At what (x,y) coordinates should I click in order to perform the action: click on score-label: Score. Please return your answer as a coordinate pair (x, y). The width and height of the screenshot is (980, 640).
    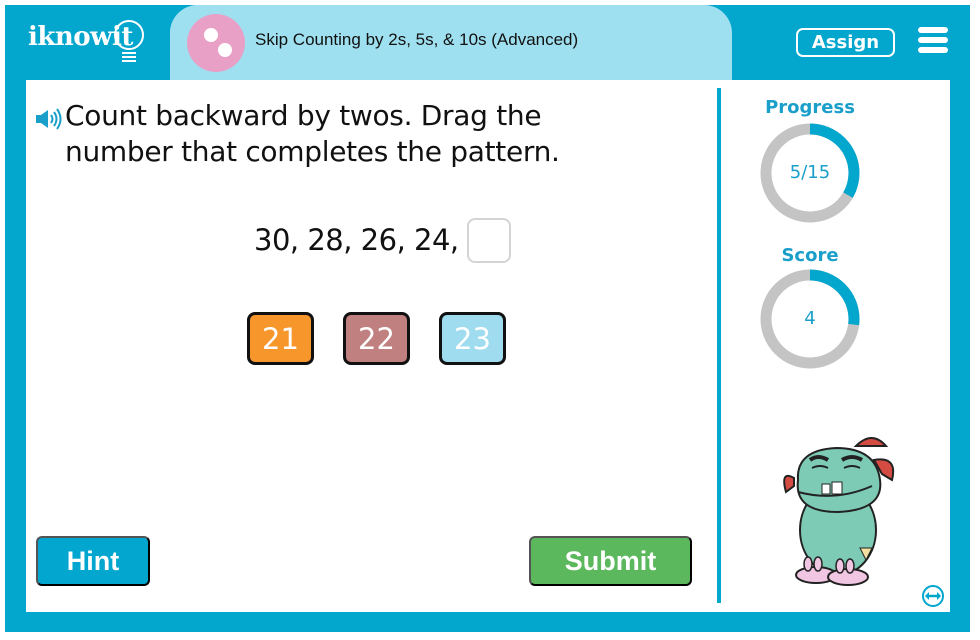
    Looking at the image, I should click on (810, 255).